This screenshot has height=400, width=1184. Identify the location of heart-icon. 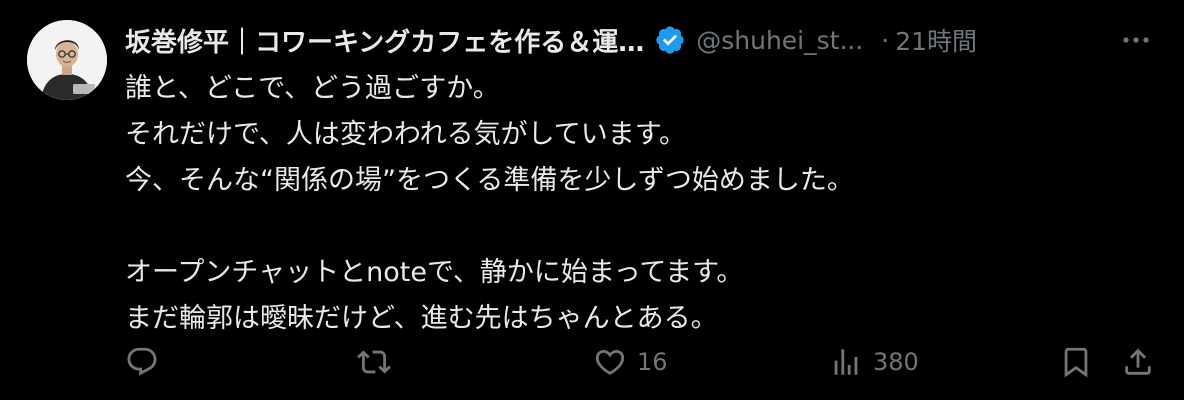
(610, 362).